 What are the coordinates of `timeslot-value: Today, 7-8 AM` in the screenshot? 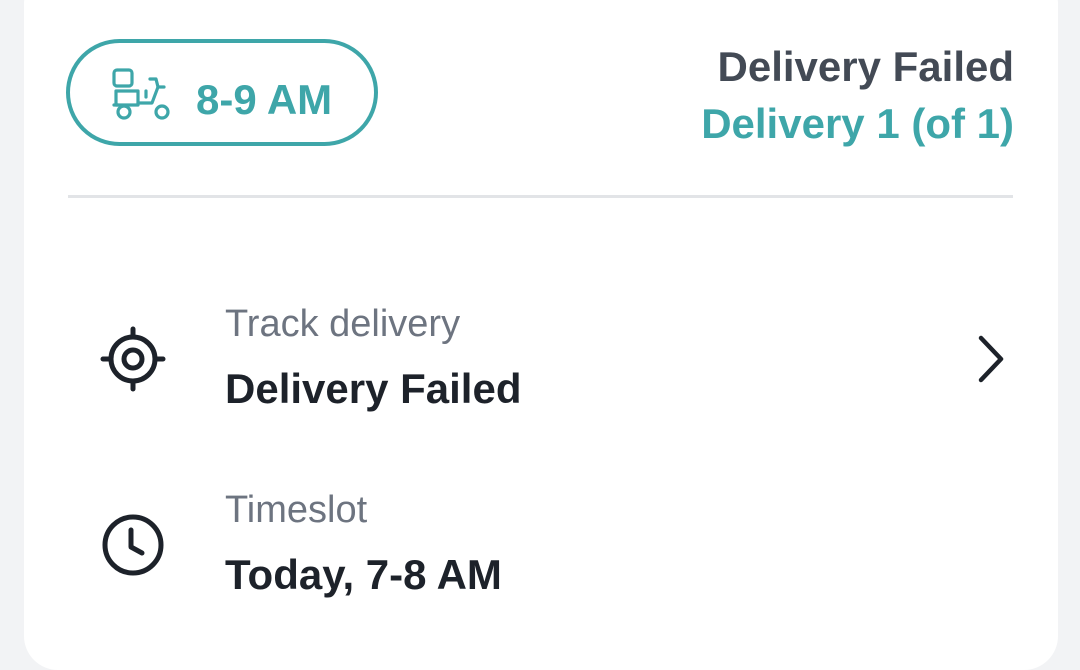 It's located at (363, 574).